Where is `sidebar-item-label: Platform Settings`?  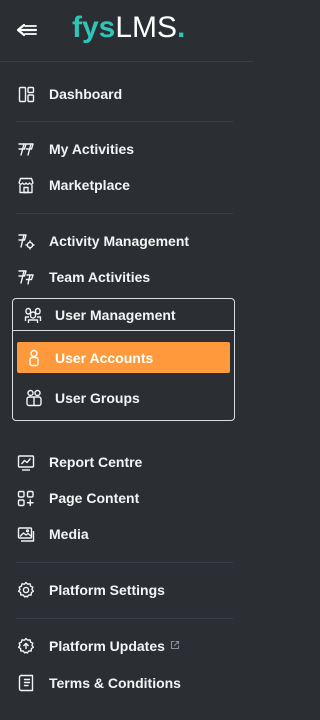 sidebar-item-label: Platform Settings is located at coordinates (107, 590).